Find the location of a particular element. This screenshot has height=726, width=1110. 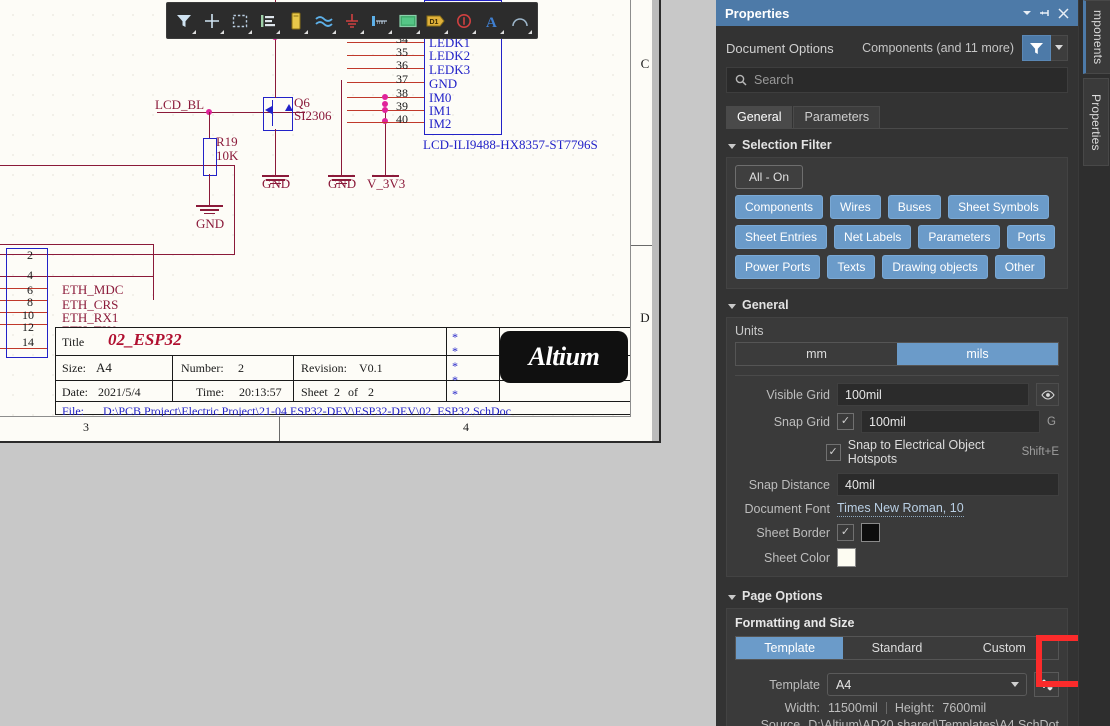

filter-wires: Wires is located at coordinates (855, 207).